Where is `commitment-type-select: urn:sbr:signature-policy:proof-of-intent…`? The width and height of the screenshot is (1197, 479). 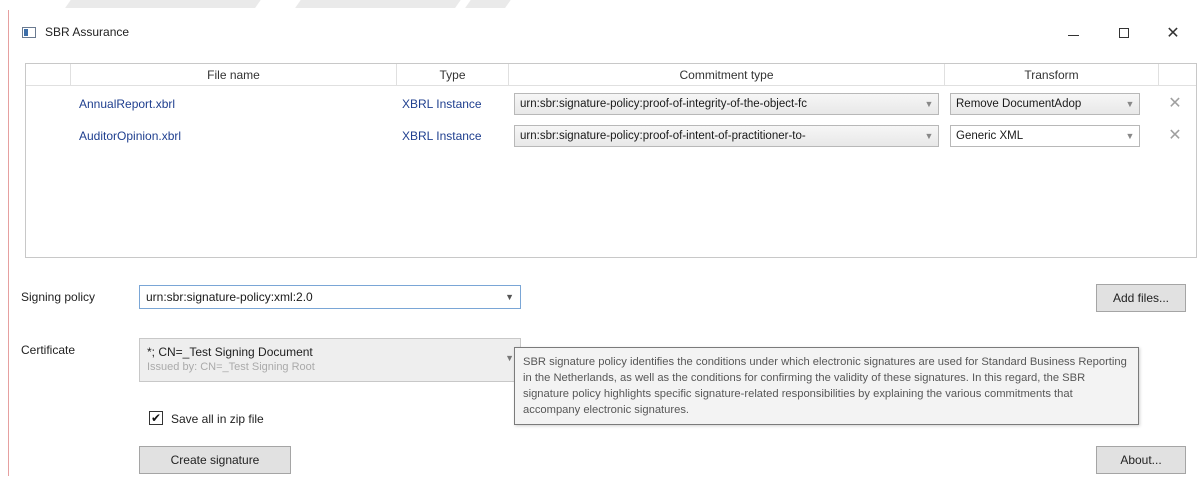 commitment-type-select: urn:sbr:signature-policy:proof-of-intent… is located at coordinates (726, 136).